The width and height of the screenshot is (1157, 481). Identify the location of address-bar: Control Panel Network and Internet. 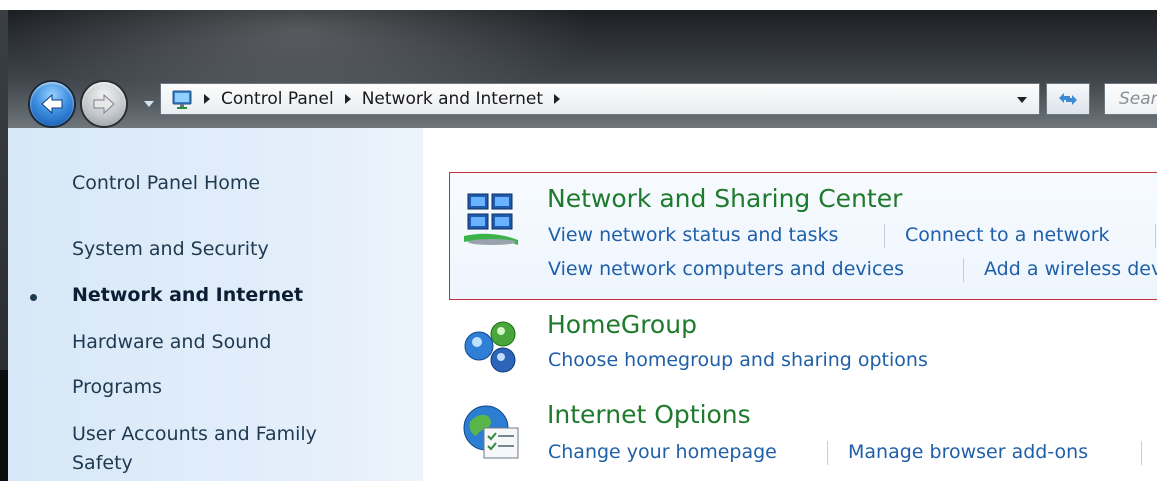
(600, 99).